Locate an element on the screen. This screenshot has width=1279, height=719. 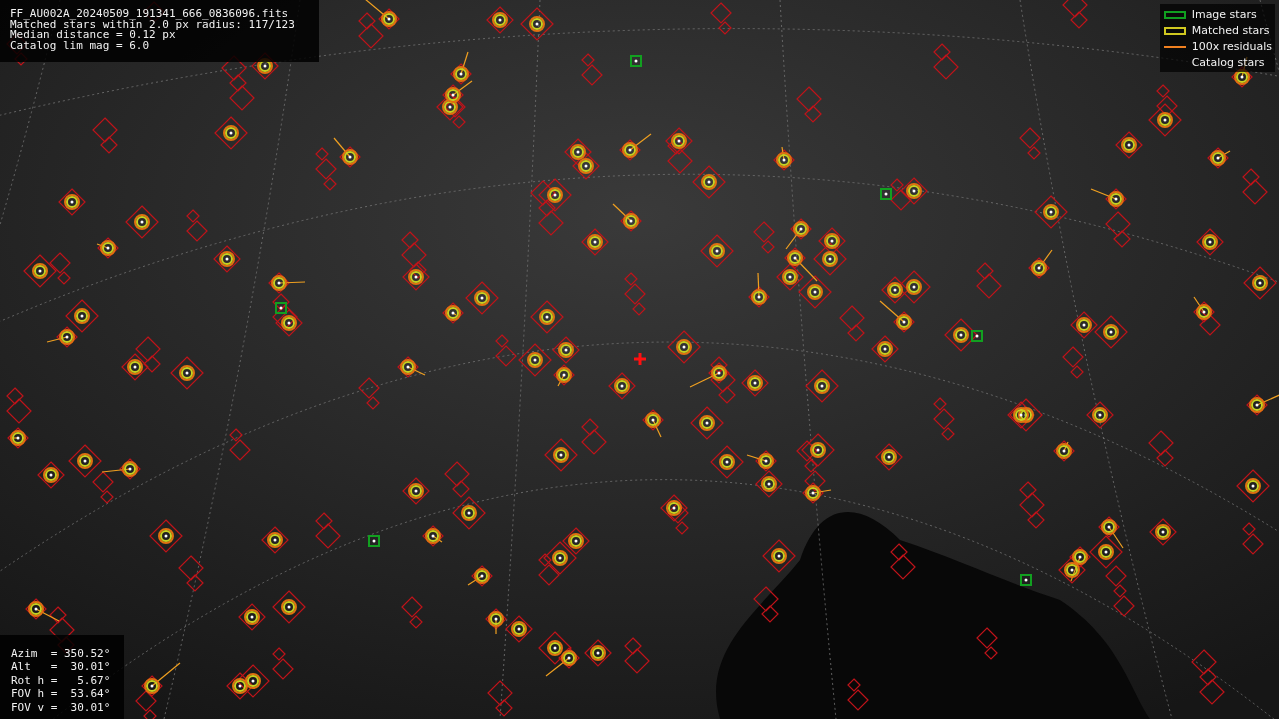
info-text: FF_AU002A_20240509_191341_666_0836096.fits is located at coordinates (150, 14).